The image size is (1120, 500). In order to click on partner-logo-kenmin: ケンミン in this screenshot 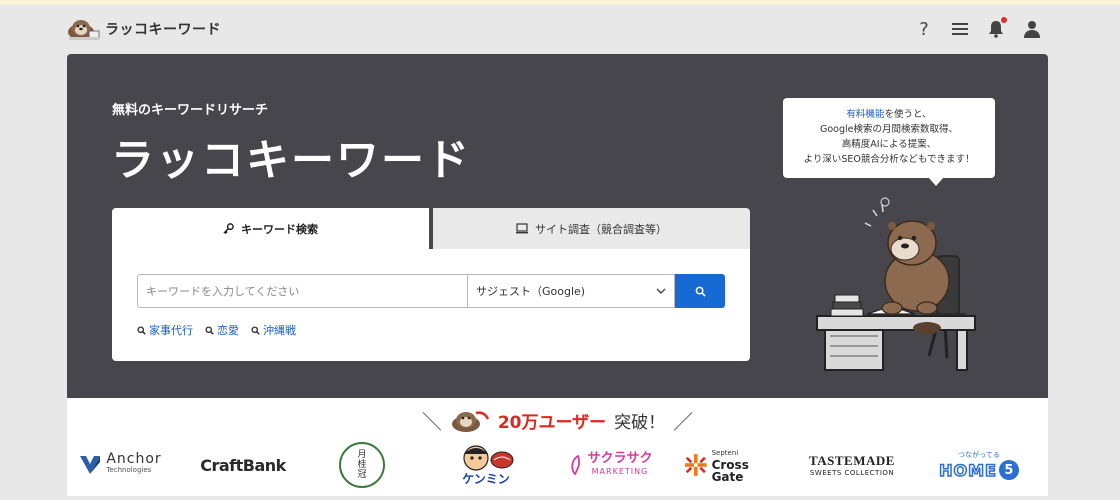, I will do `click(486, 465)`.